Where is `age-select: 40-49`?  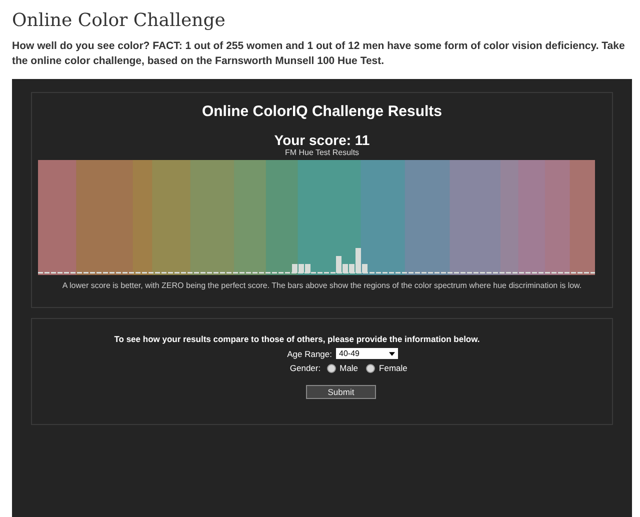
age-select: 40-49 is located at coordinates (367, 353).